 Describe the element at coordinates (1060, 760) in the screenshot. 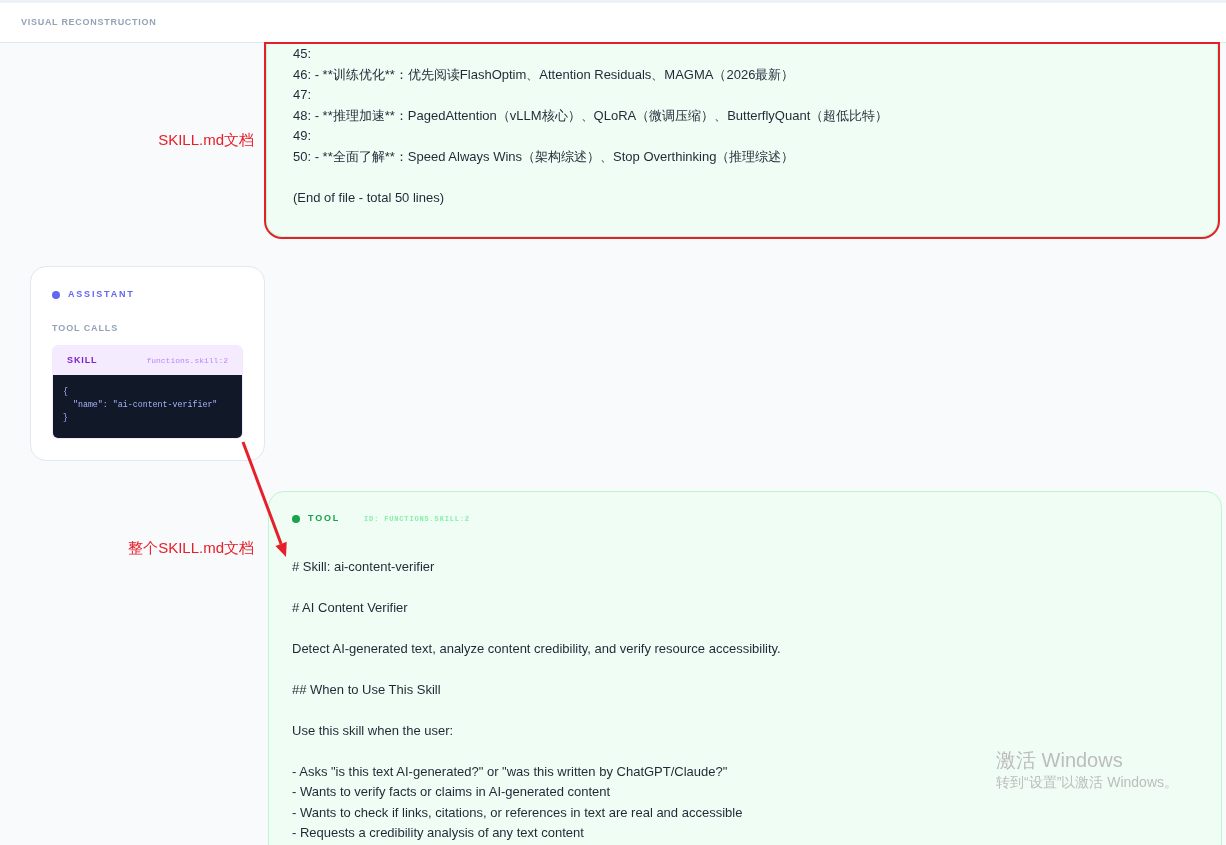

I see `activation-title: 激活 Windows` at that location.